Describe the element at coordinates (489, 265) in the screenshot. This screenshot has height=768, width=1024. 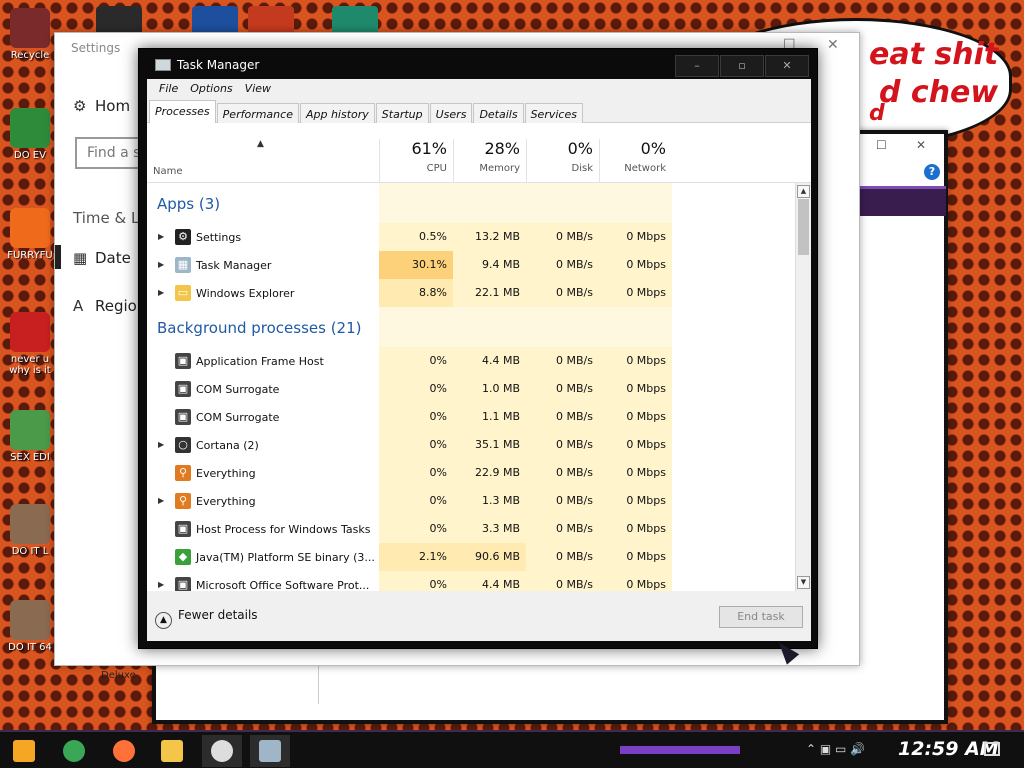
I see `cell-mem: 9.4 MB` at that location.